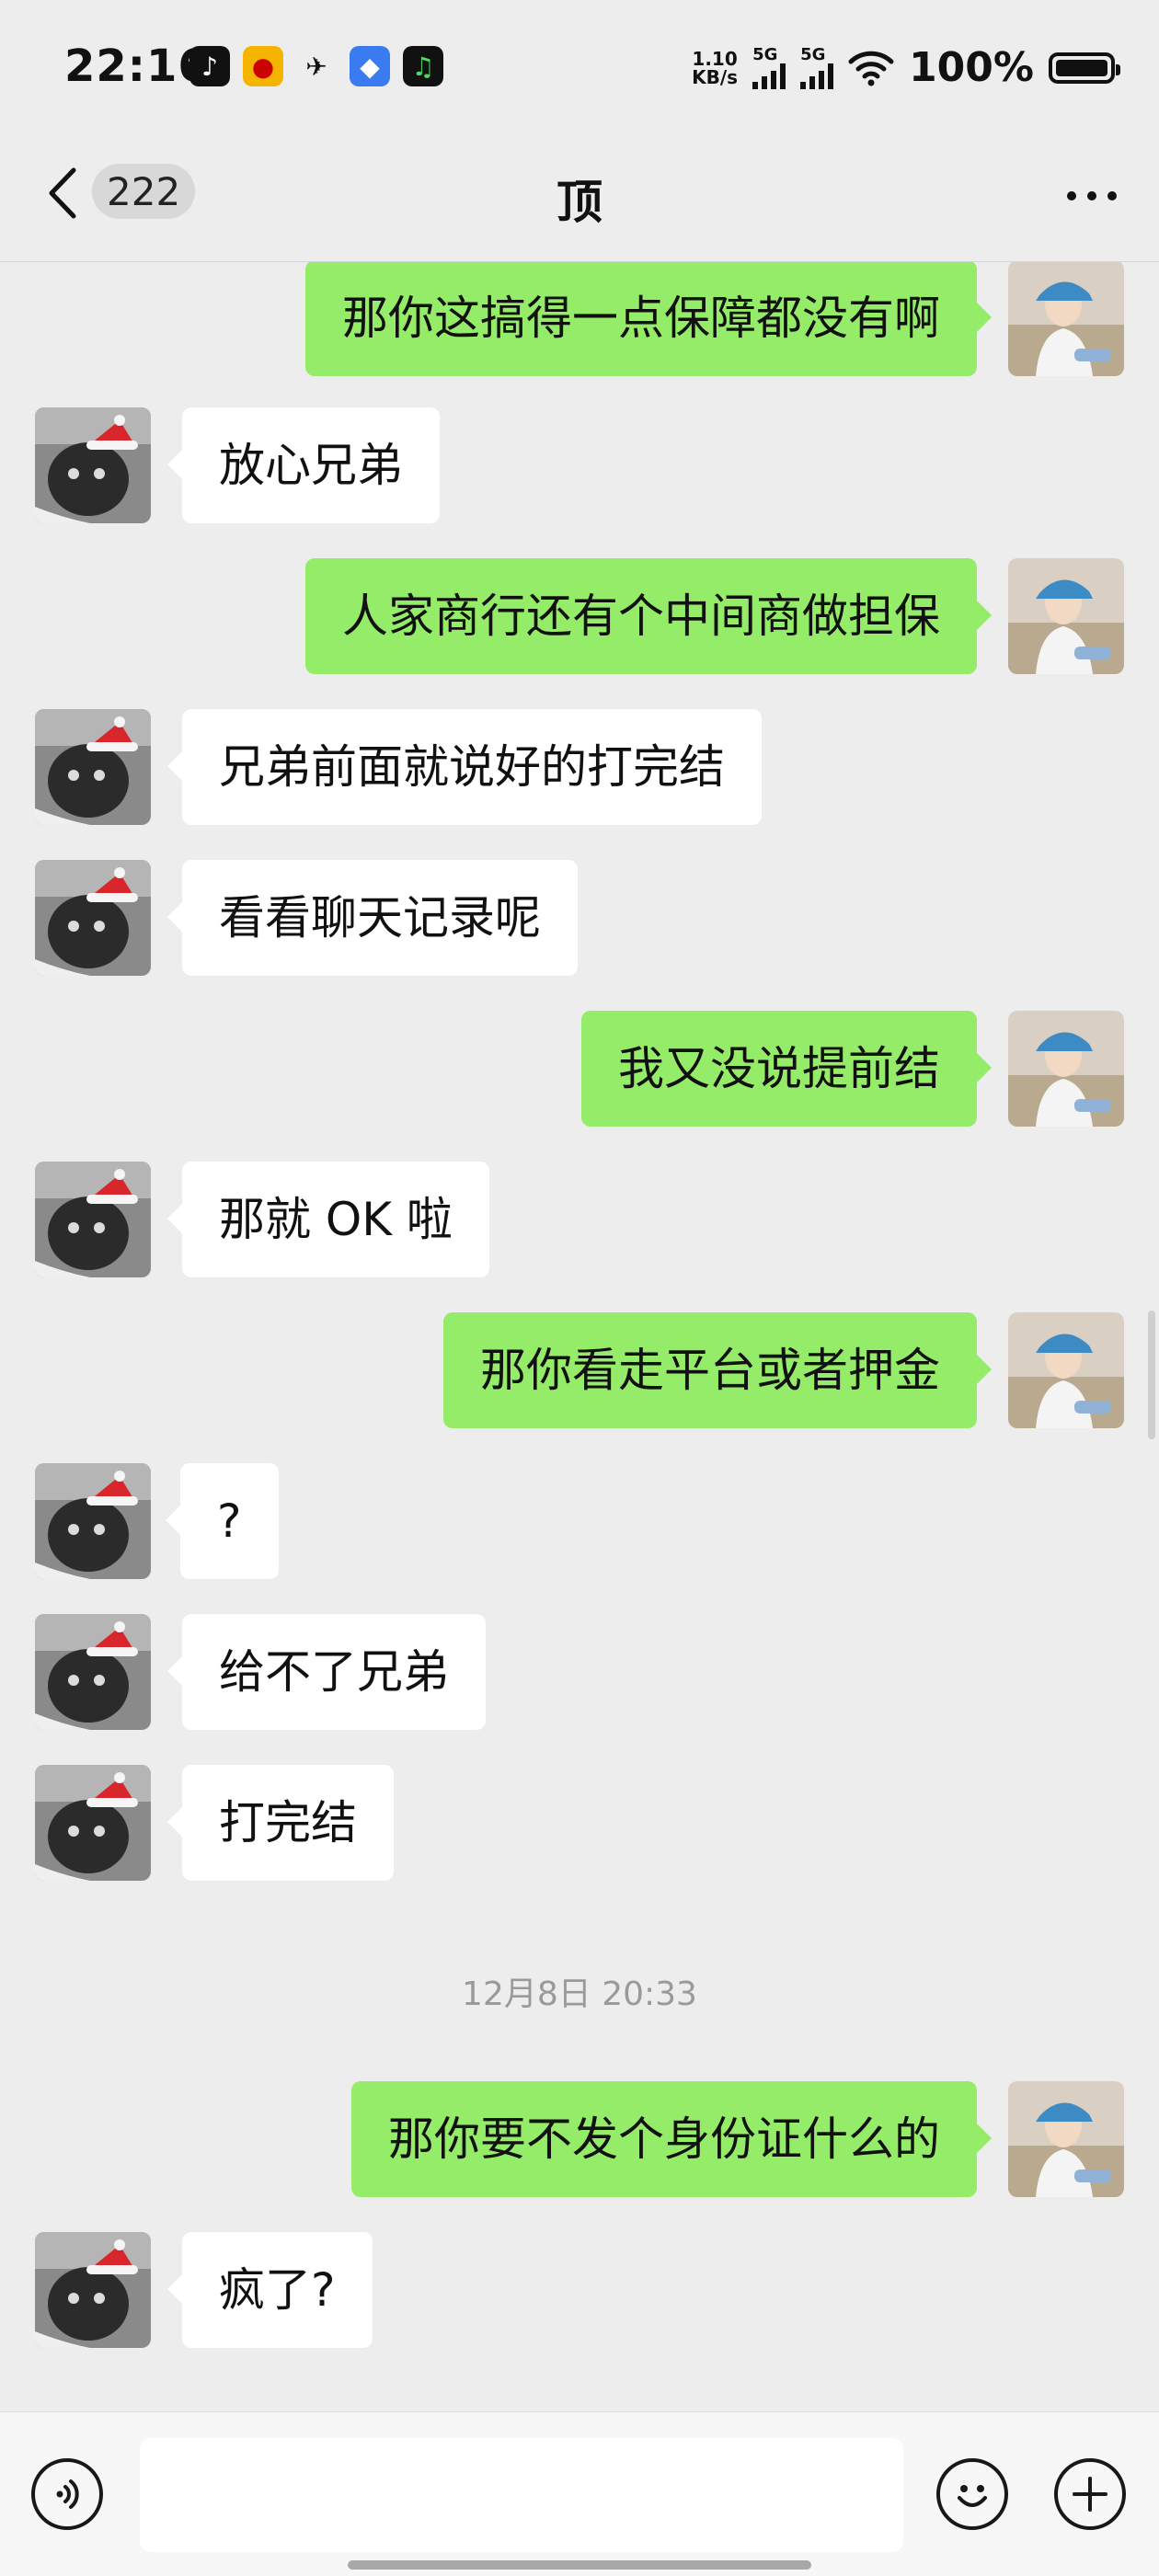 Image resolution: width=1159 pixels, height=2576 pixels. Describe the element at coordinates (280, 1823) in the screenshot. I see `message-bubble: 打完结` at that location.